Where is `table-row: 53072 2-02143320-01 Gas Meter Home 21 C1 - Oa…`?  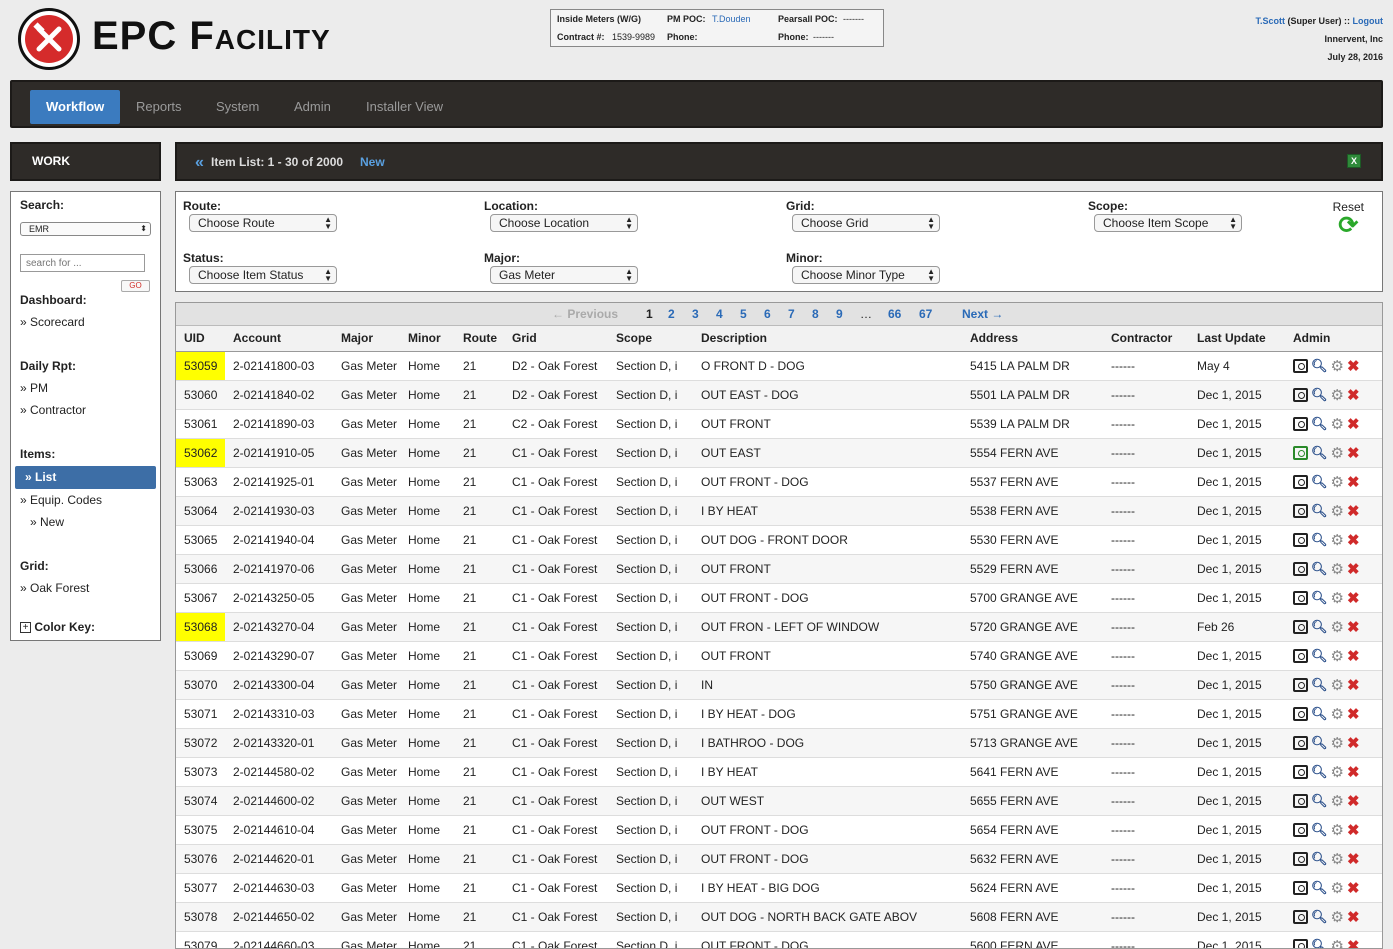
table-row: 53072 2-02143320-01 Gas Meter Home 21 C1 - Oa… is located at coordinates (779, 743).